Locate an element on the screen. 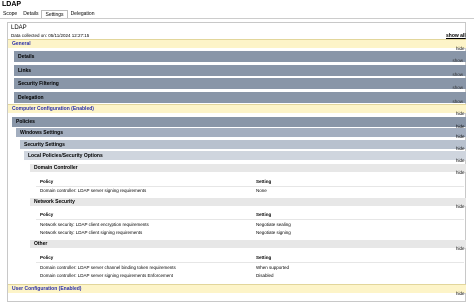 The image size is (474, 305). other-hide-link: hide is located at coordinates (460, 248).